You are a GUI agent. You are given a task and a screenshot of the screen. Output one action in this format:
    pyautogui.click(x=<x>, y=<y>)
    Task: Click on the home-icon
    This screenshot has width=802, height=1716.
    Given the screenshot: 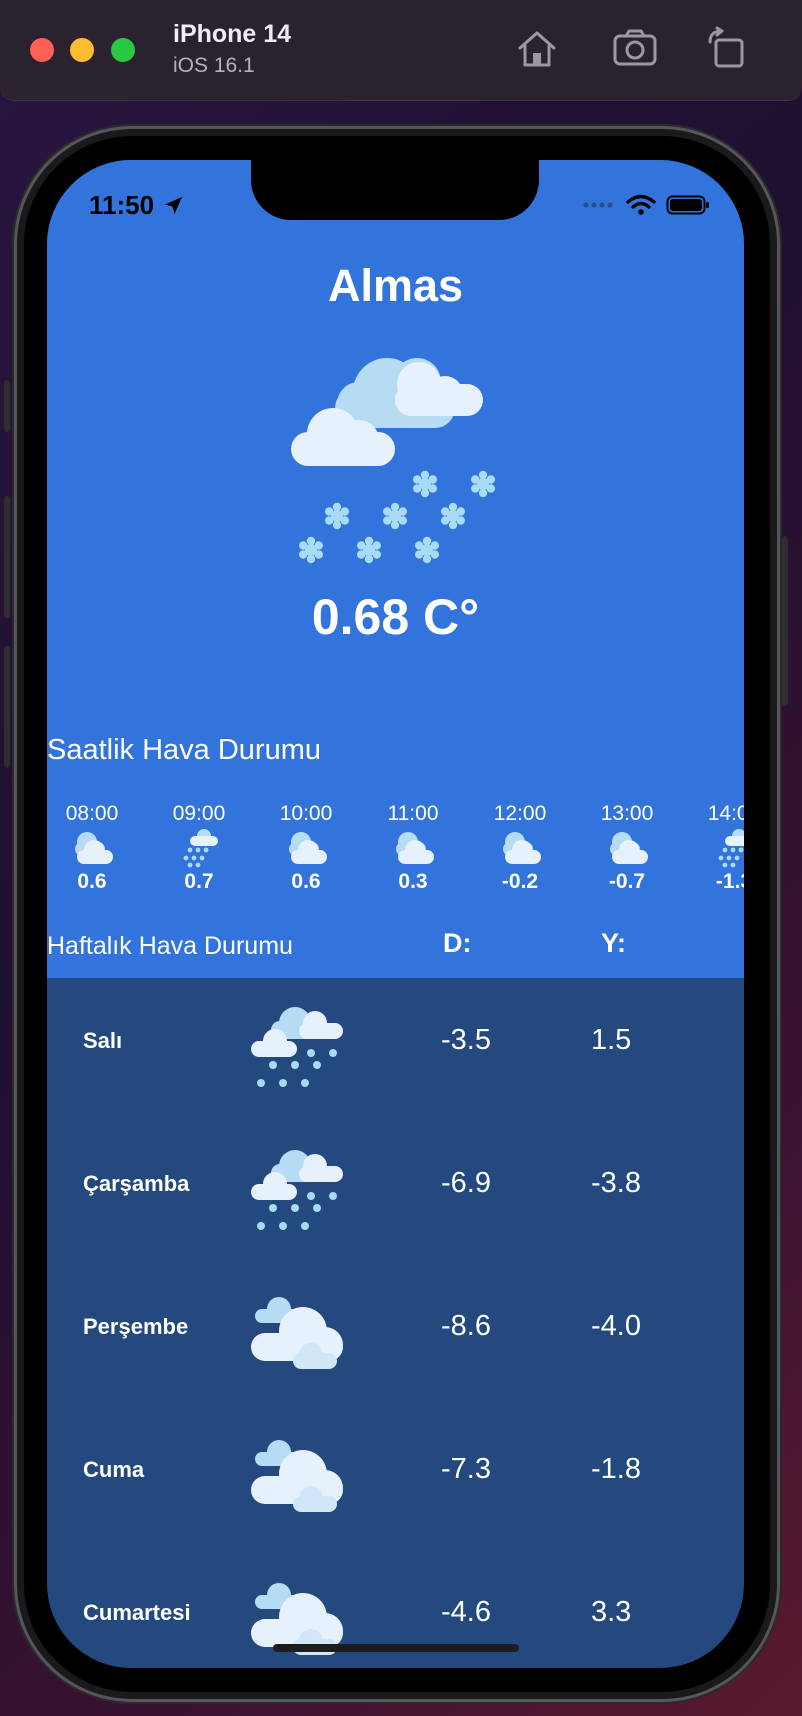 What is the action you would take?
    pyautogui.click(x=537, y=49)
    